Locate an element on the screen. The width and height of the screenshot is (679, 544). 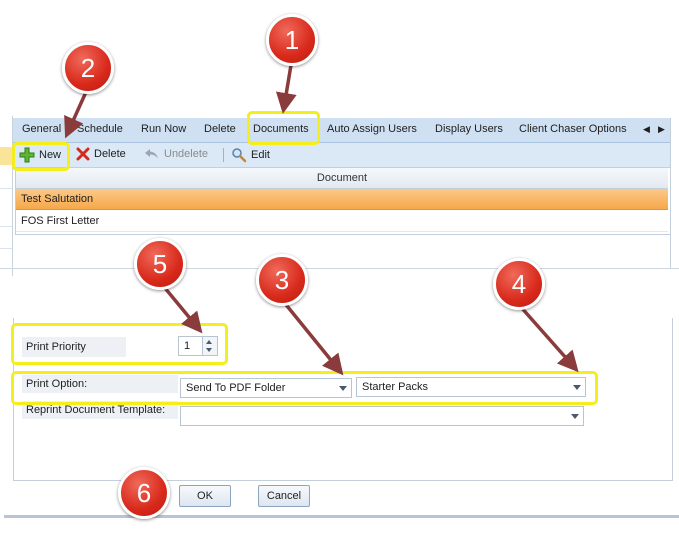
tab-scroll-right-icon: ▶ is located at coordinates (661, 129).